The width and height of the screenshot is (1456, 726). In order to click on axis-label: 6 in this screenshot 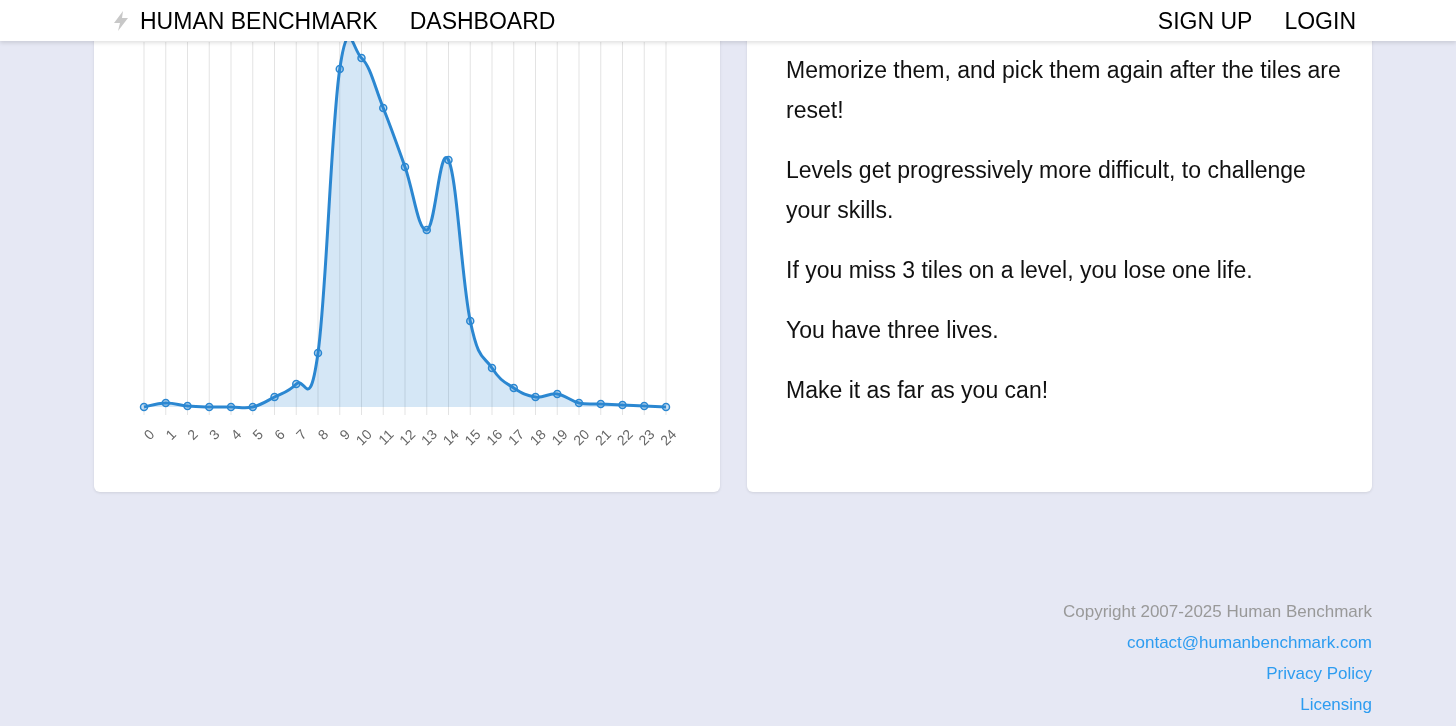, I will do `click(279, 434)`.